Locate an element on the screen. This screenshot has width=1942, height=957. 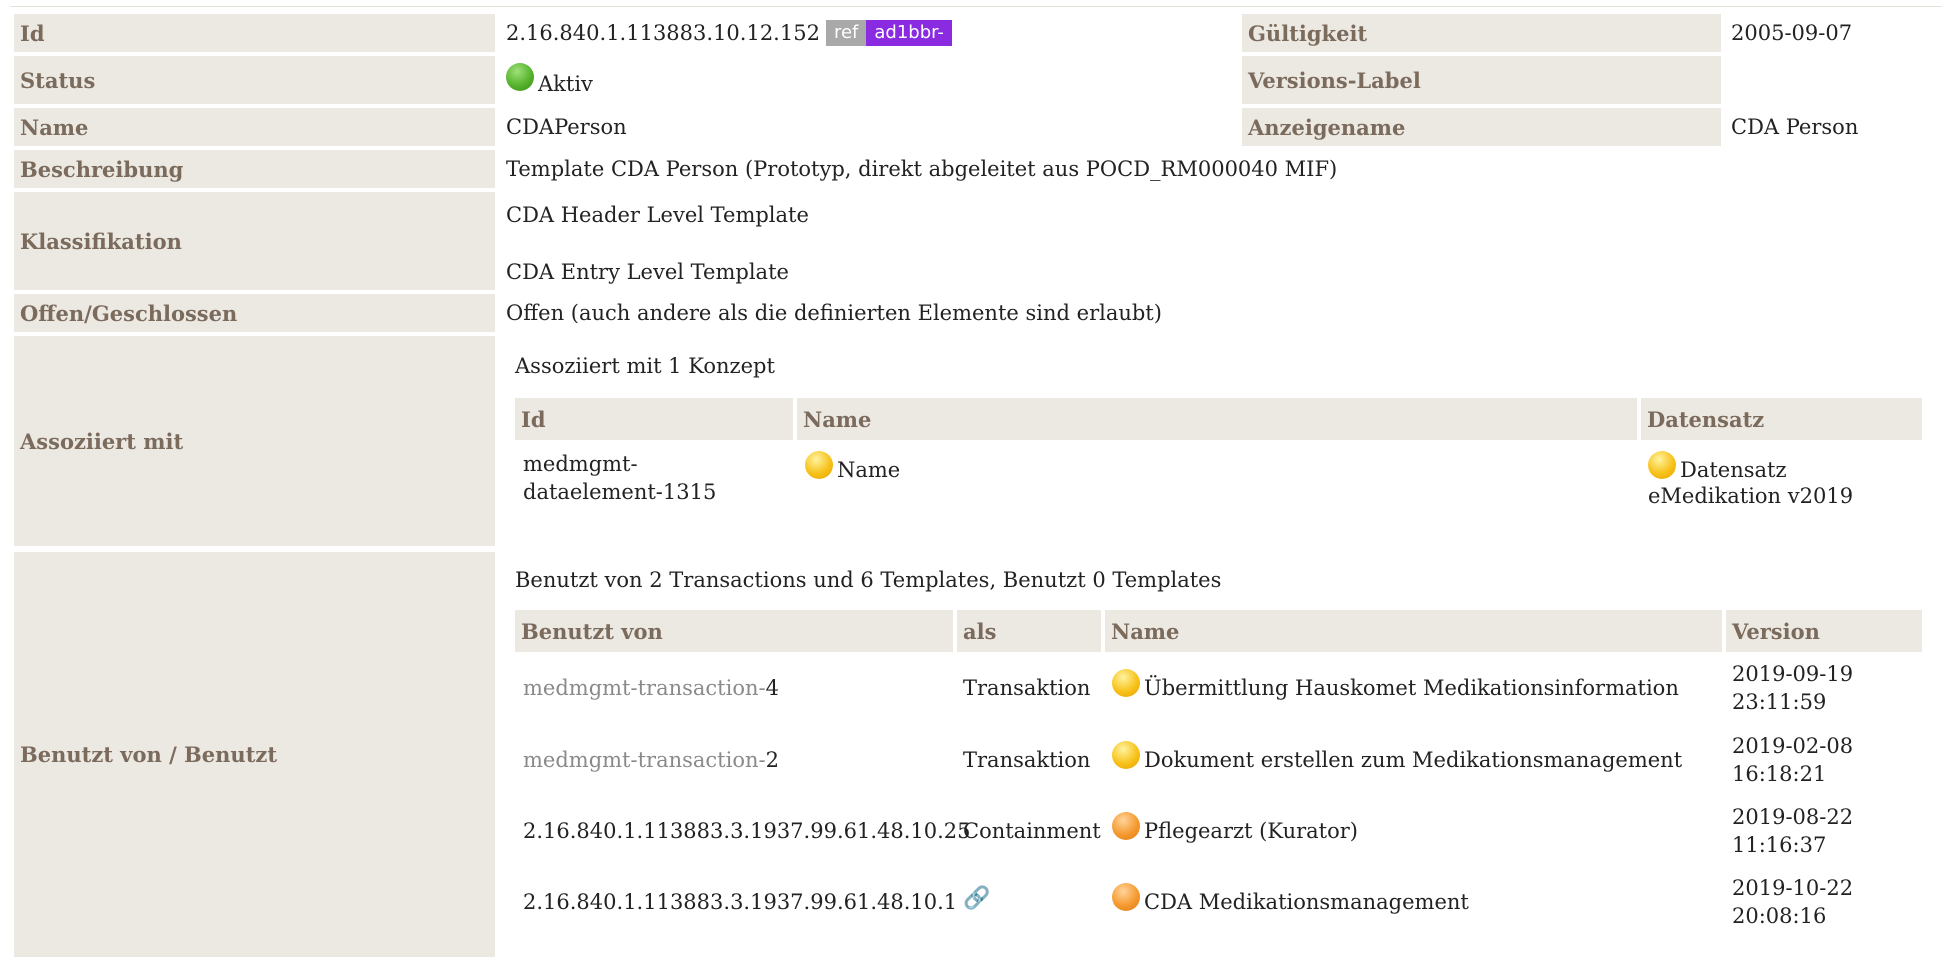
label-benutzt-text: Benutzt von / Benutzt is located at coordinates (149, 754).